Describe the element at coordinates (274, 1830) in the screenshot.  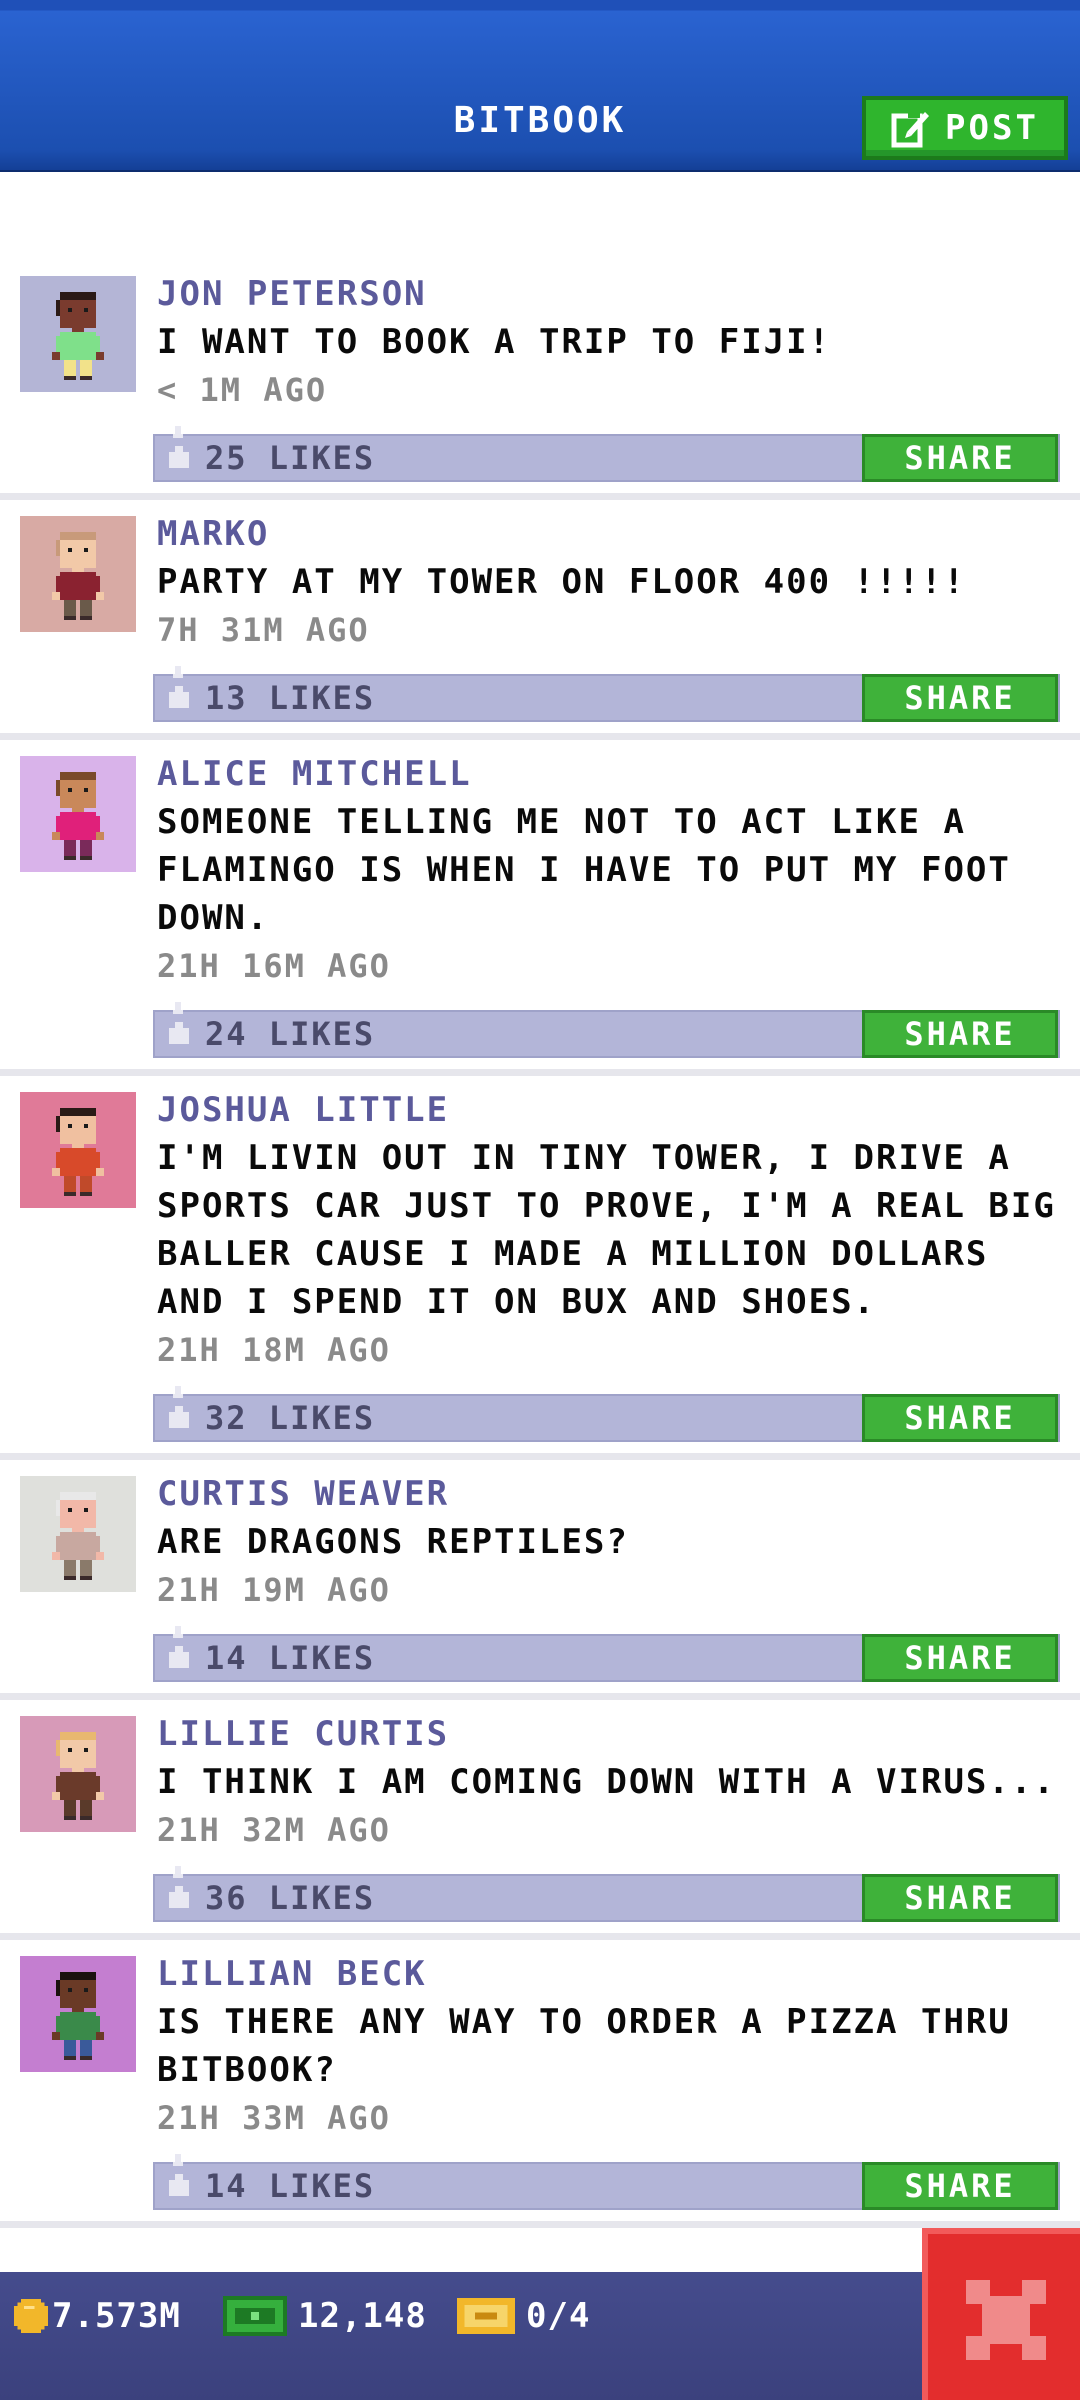
I see `post-timestamp: 21H 32M AGO` at that location.